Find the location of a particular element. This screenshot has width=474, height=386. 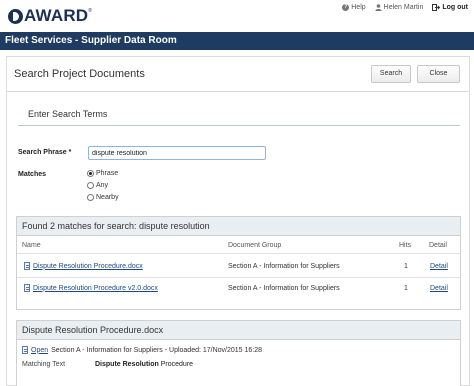

radio-any is located at coordinates (90, 185).